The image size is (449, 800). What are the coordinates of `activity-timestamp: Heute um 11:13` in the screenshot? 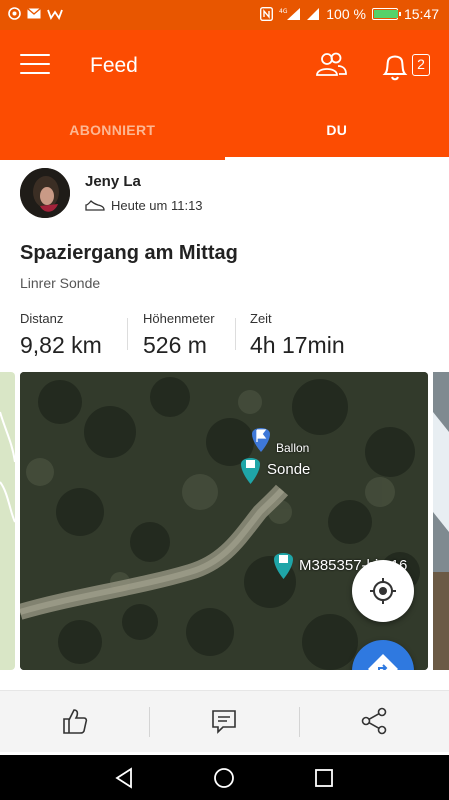 It's located at (157, 205).